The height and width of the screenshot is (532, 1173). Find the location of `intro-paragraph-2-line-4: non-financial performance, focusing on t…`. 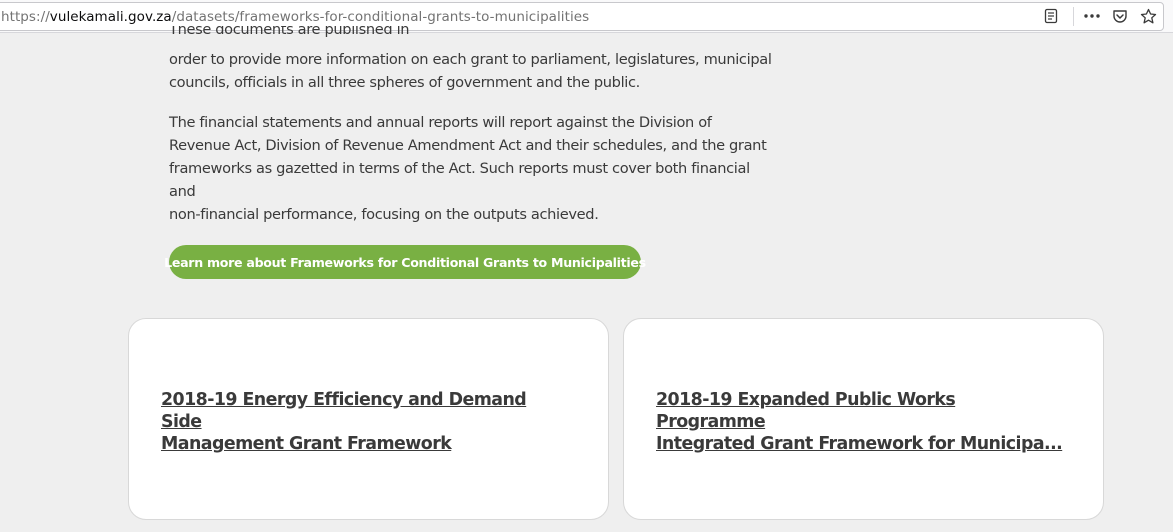

intro-paragraph-2-line-4: non-financial performance, focusing on t… is located at coordinates (384, 214).